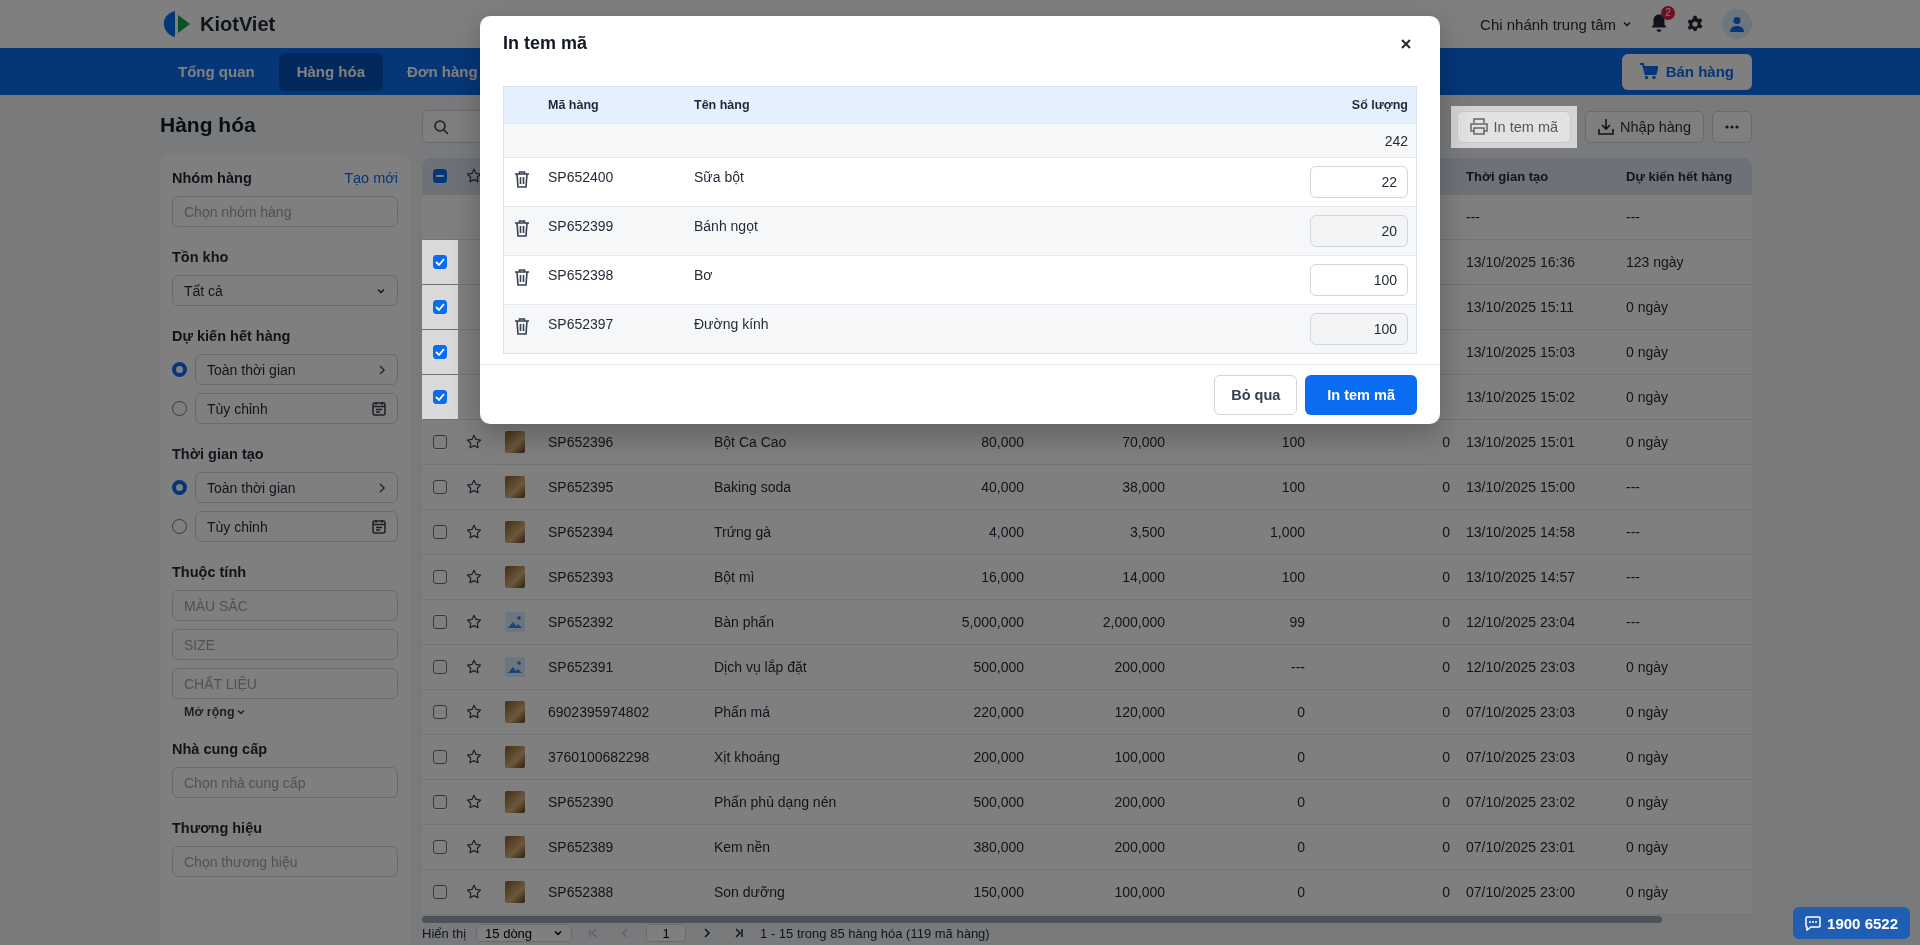 Image resolution: width=1920 pixels, height=945 pixels. What do you see at coordinates (1520, 577) in the screenshot?
I see `table-cell-text: 13/10/2025 14:57` at bounding box center [1520, 577].